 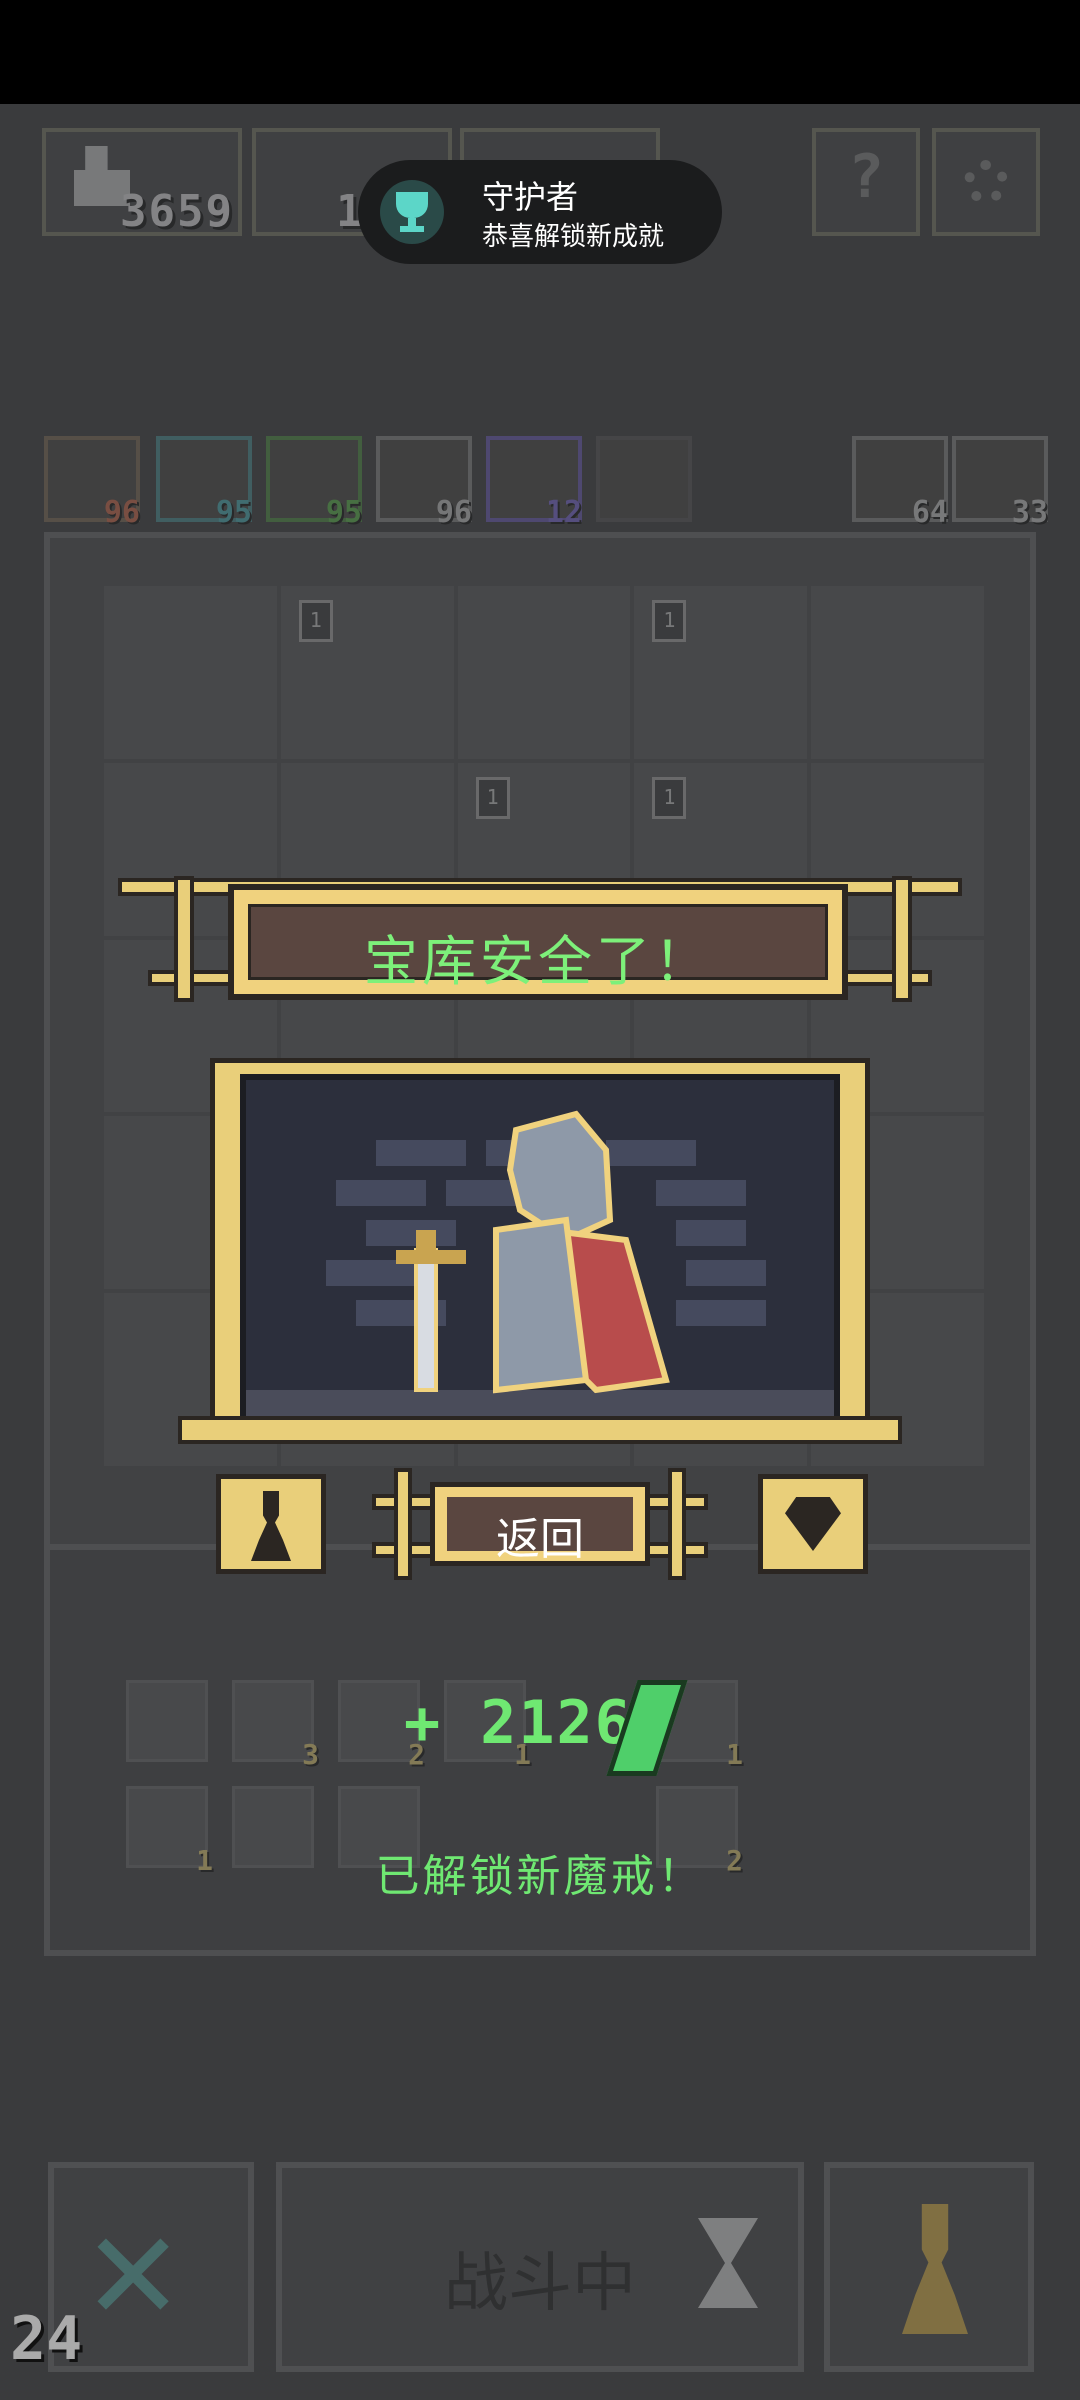 What do you see at coordinates (540, 1539) in the screenshot?
I see `back-label: 返回` at bounding box center [540, 1539].